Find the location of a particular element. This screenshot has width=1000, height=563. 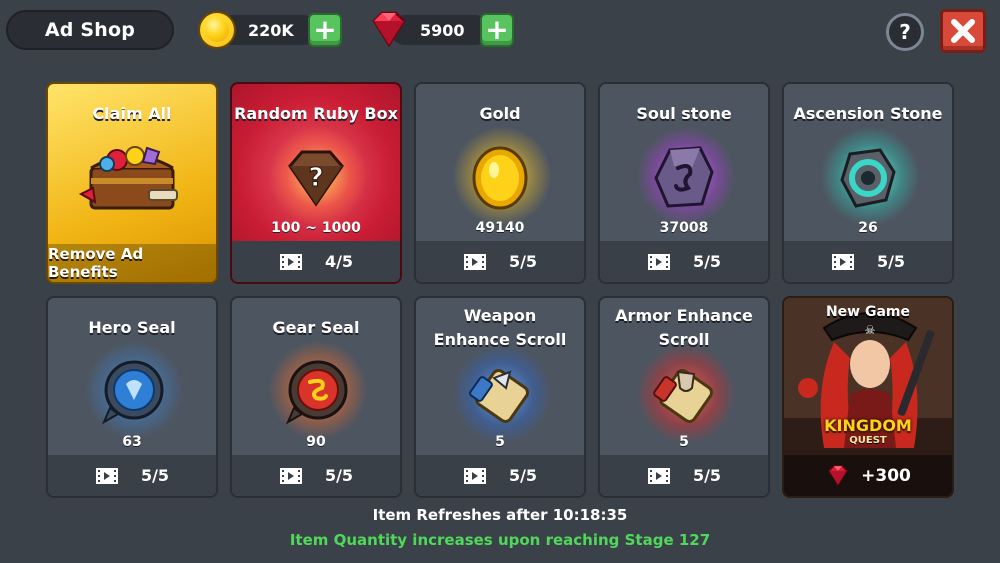

help-button: ? is located at coordinates (905, 32).